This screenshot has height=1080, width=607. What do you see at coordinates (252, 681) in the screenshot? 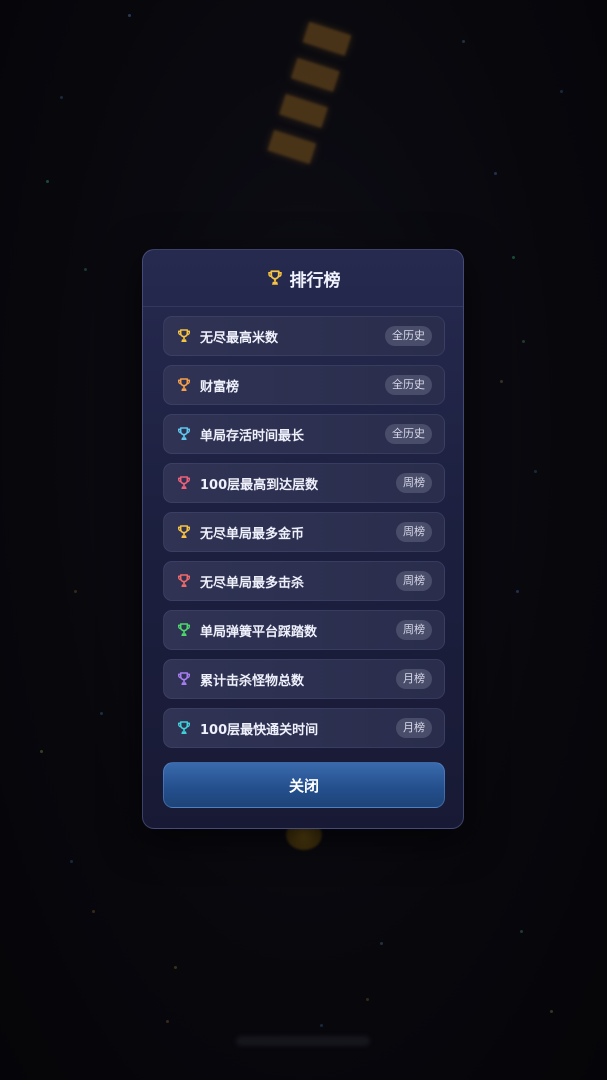
I see `leaderboard-item-label: 累计击杀怪物总数` at bounding box center [252, 681].